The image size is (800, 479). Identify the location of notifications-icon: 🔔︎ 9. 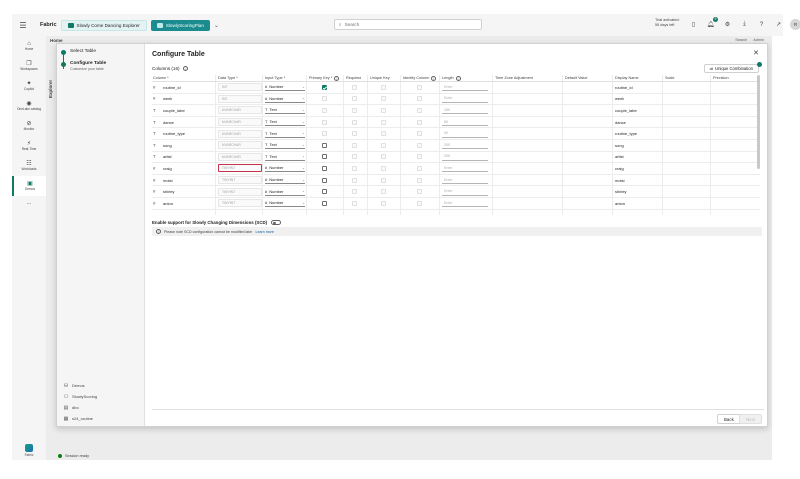
(711, 23).